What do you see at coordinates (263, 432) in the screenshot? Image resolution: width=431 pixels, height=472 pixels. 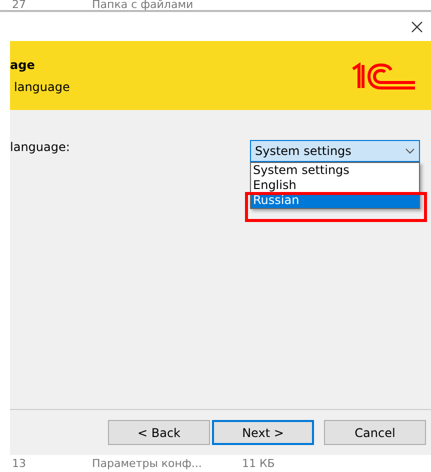 I see `wizard-button: Next >` at bounding box center [263, 432].